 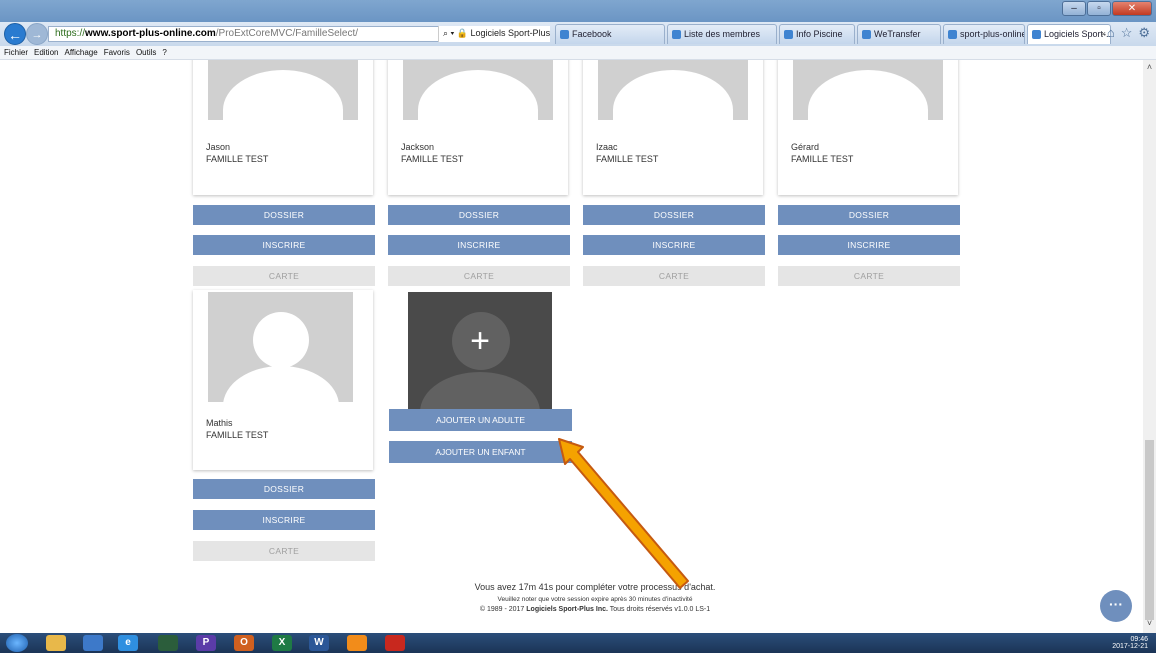 What do you see at coordinates (866, 34) in the screenshot?
I see `wetransfer-icon` at bounding box center [866, 34].